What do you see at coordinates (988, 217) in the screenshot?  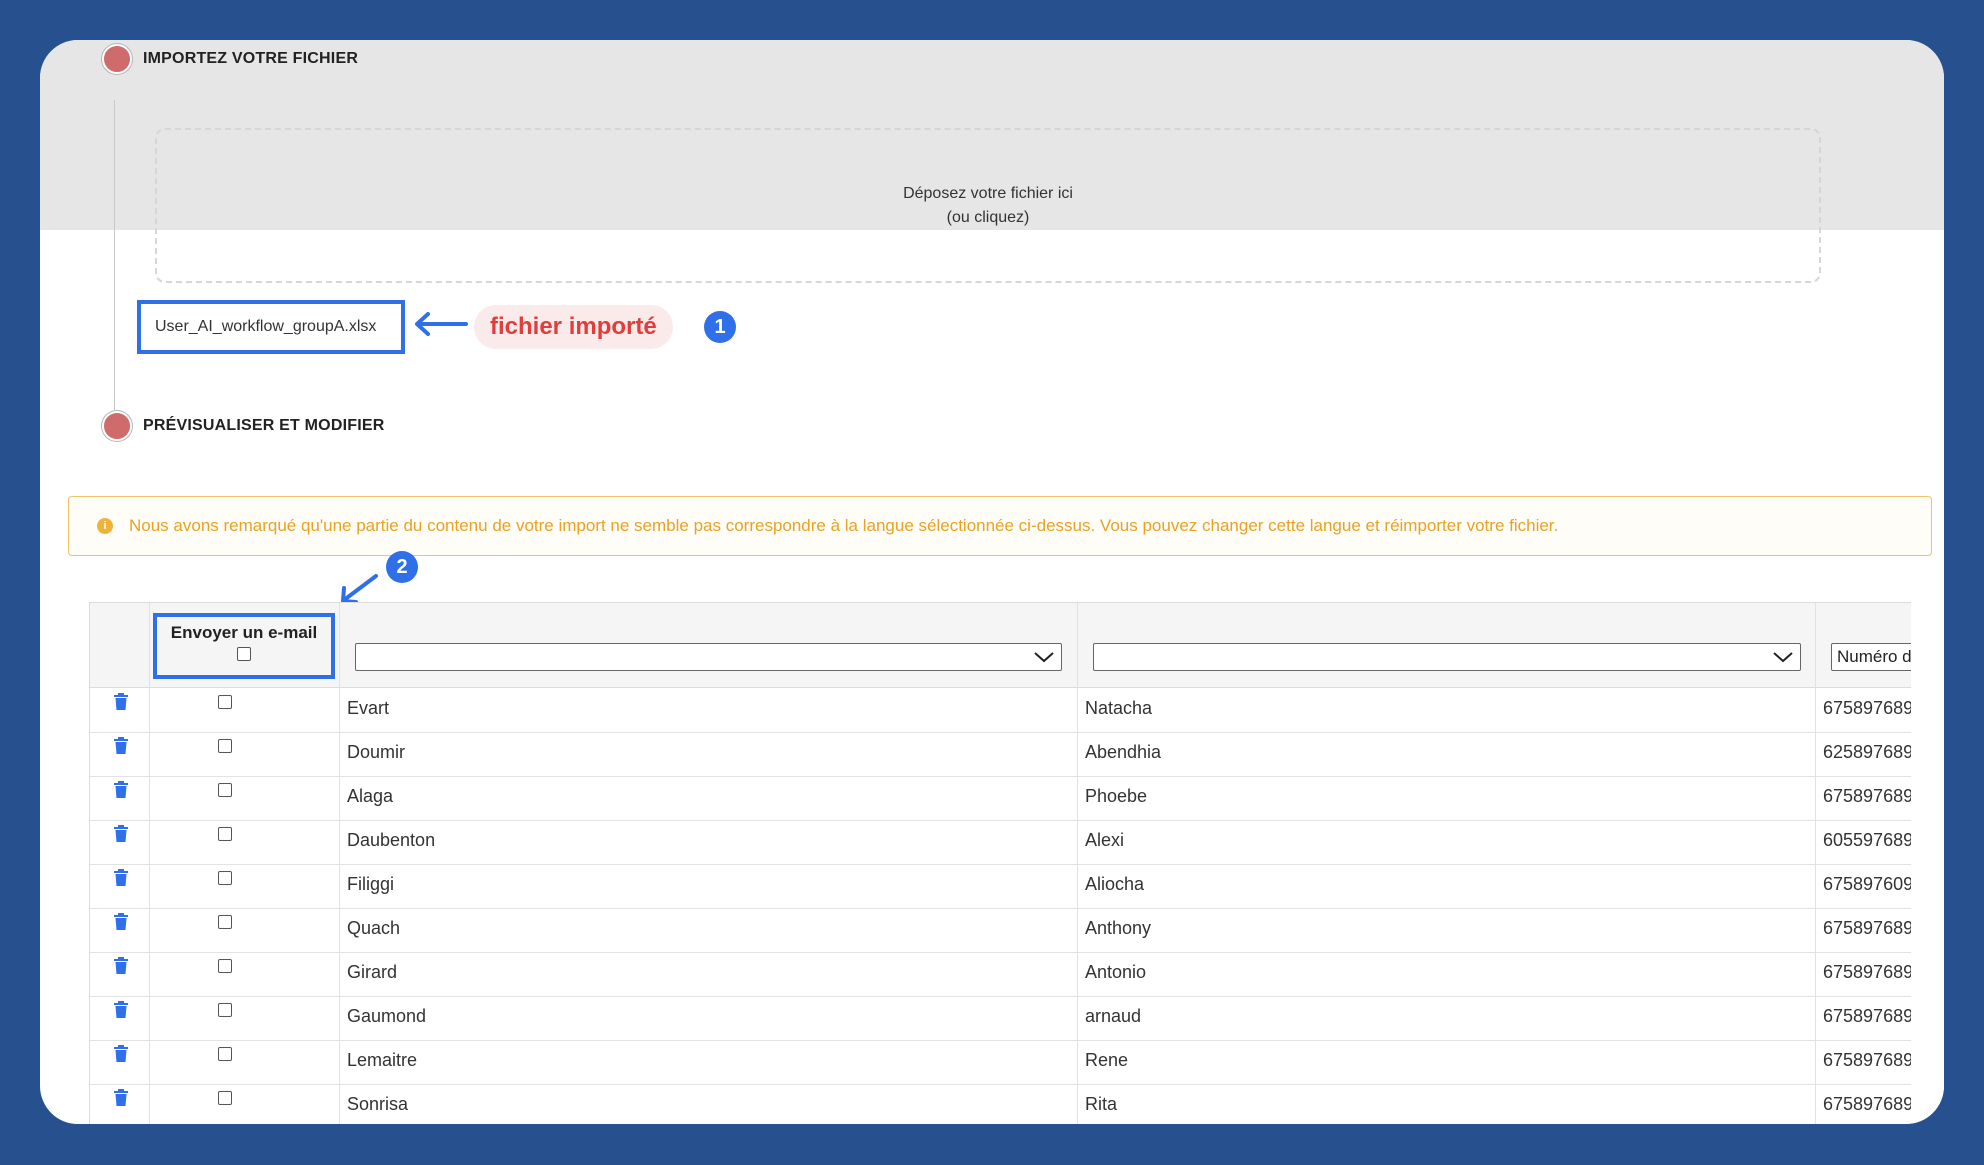 I see `dropzone-subtext: (ou cliquez)` at bounding box center [988, 217].